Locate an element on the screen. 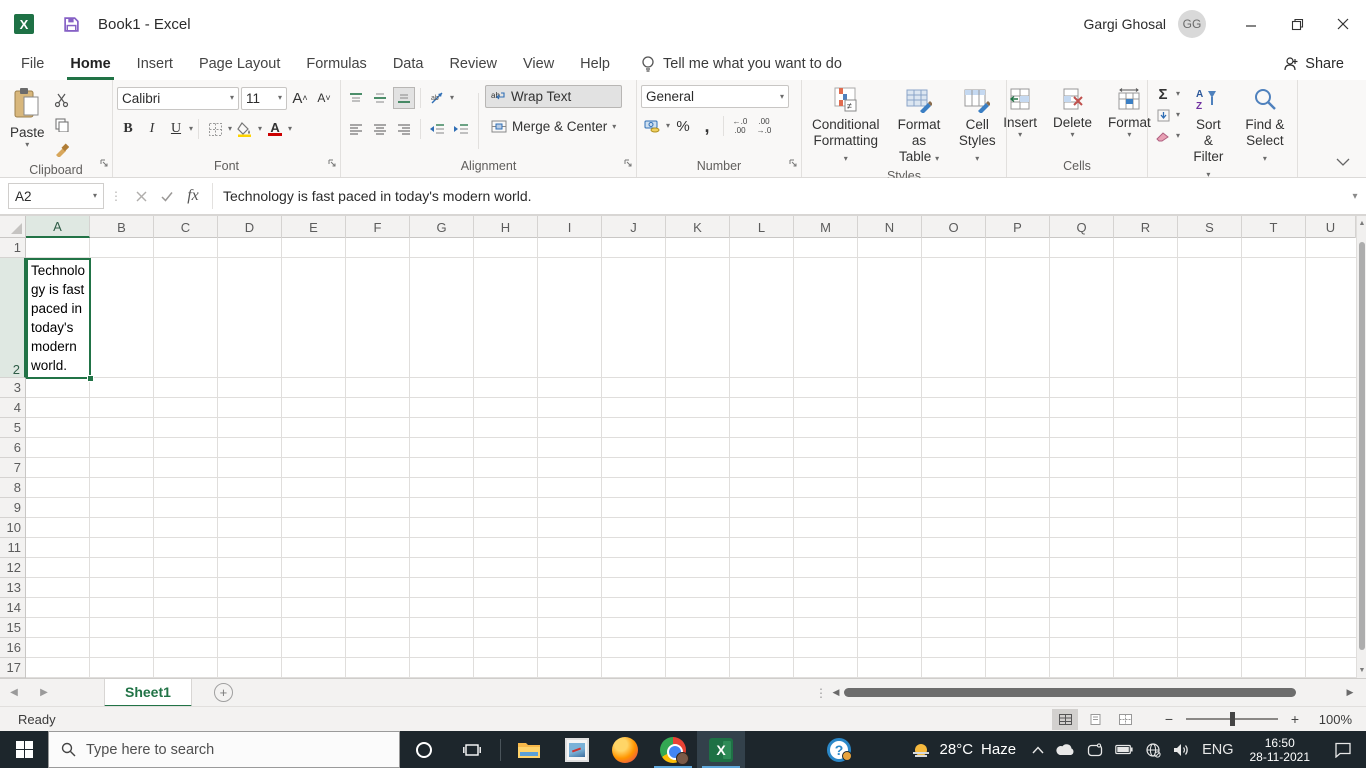 The height and width of the screenshot is (768, 1366). restore-button is located at coordinates (1297, 24).